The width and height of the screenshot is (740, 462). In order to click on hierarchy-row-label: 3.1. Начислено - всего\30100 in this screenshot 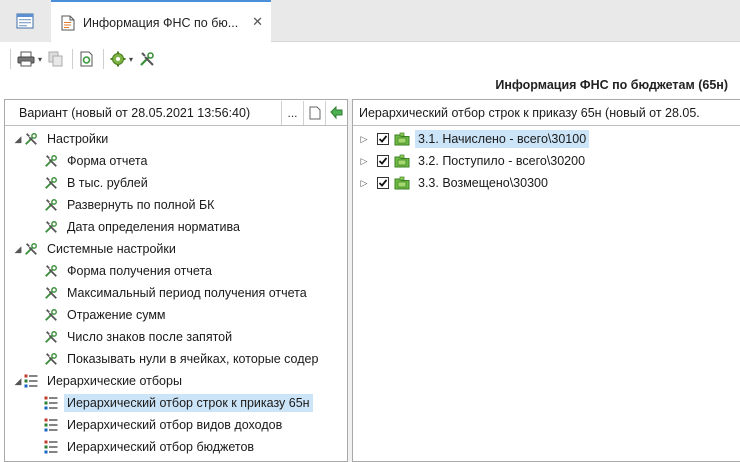, I will do `click(502, 139)`.